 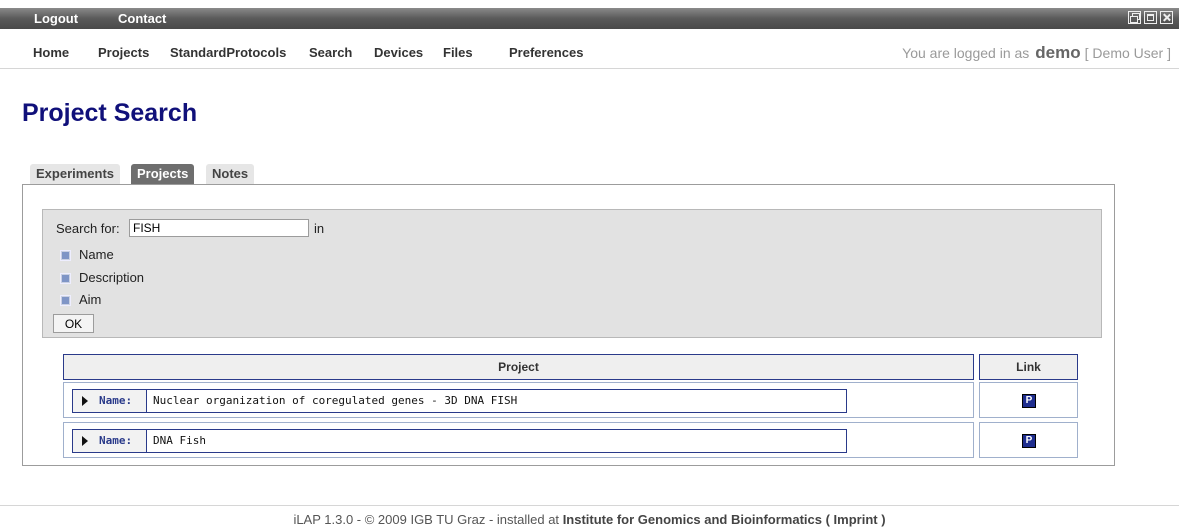 What do you see at coordinates (459, 441) in the screenshot?
I see `project-name-field: Name: DNA Fish` at bounding box center [459, 441].